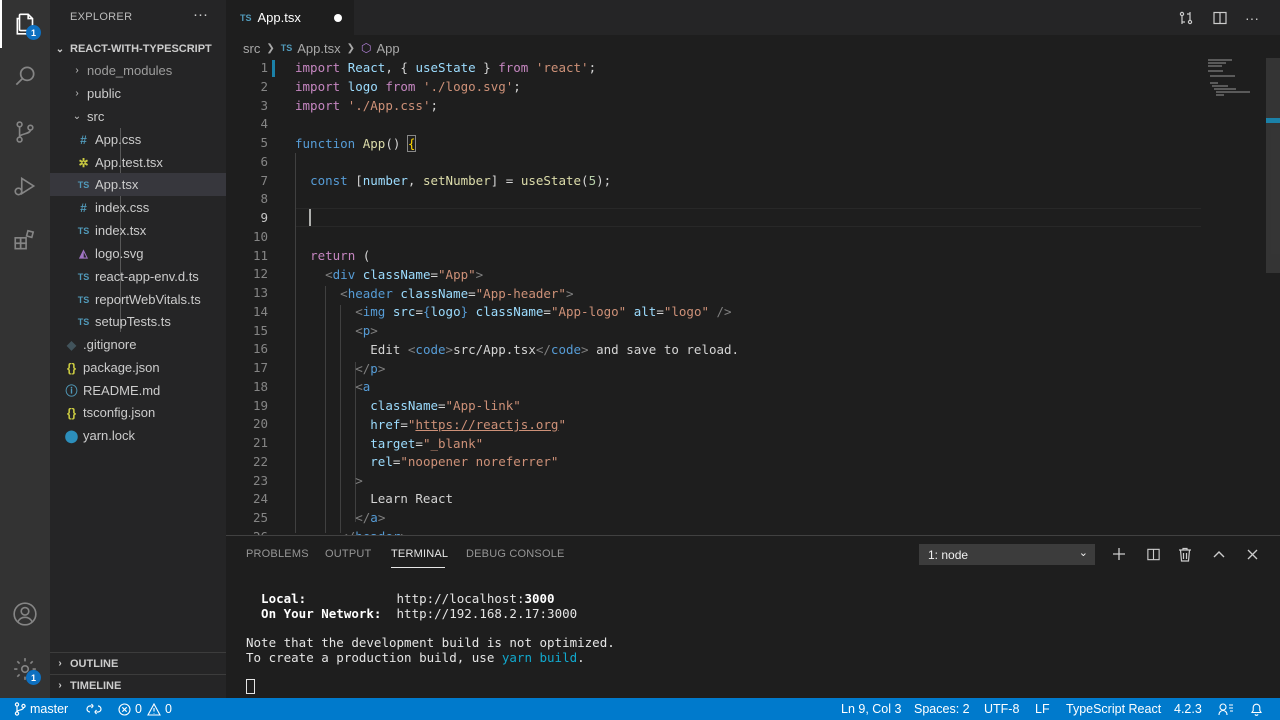  I want to click on tree-item-label: reportWebVitals.ts, so click(148, 299).